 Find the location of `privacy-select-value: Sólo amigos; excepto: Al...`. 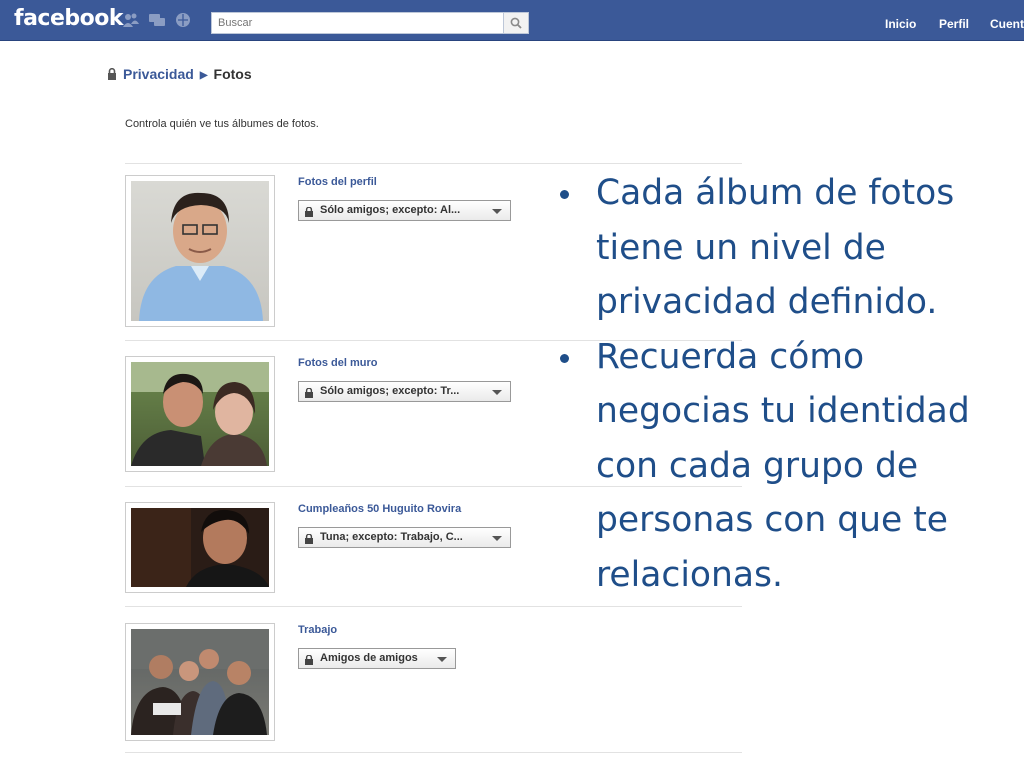

privacy-select-value: Sólo amigos; excepto: Al... is located at coordinates (390, 210).